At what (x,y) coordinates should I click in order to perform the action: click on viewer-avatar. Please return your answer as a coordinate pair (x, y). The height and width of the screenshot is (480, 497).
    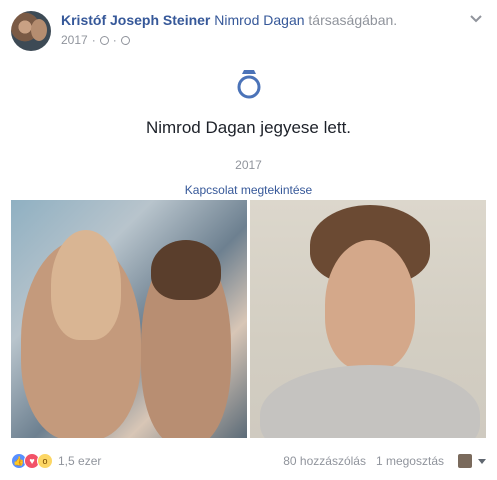
    Looking at the image, I should click on (465, 461).